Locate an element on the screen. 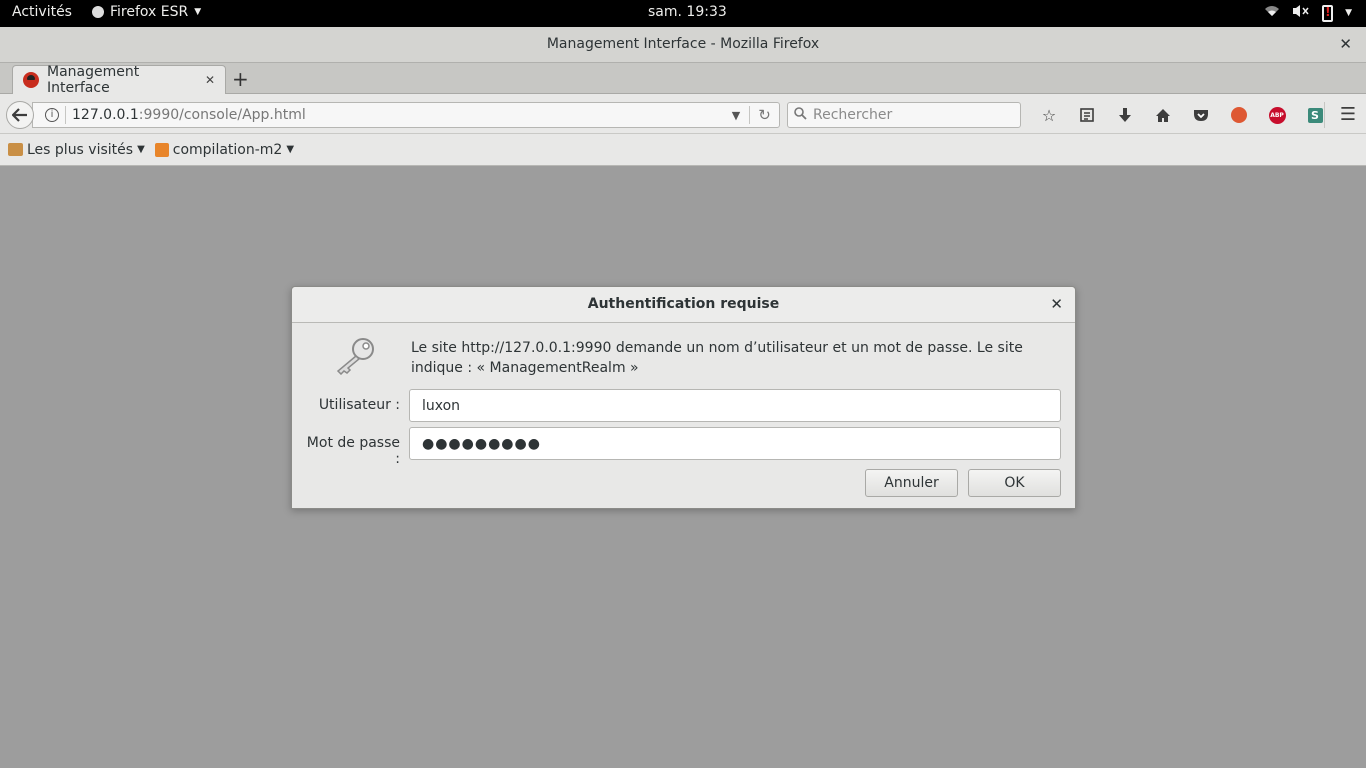 This screenshot has width=1366, height=768. back-arrow-icon is located at coordinates (19, 115).